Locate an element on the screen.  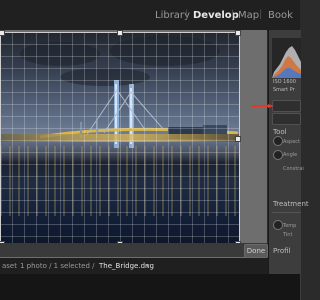
module-book: Book is located at coordinates (280, 15).